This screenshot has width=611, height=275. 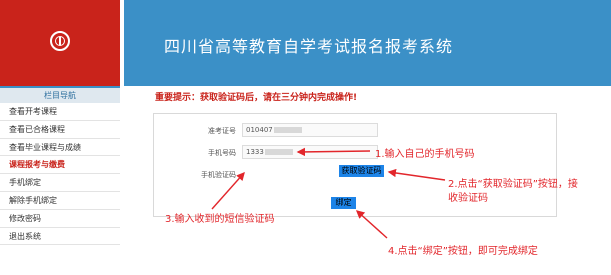 What do you see at coordinates (218, 175) in the screenshot?
I see `code-label: 手机验证码` at bounding box center [218, 175].